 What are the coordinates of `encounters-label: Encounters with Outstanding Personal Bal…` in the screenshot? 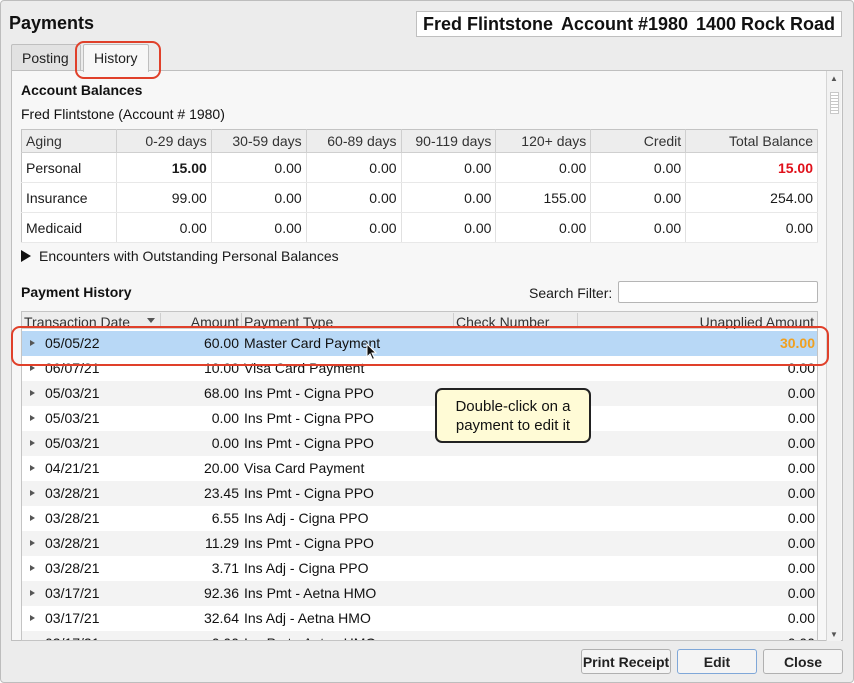 It's located at (189, 256).